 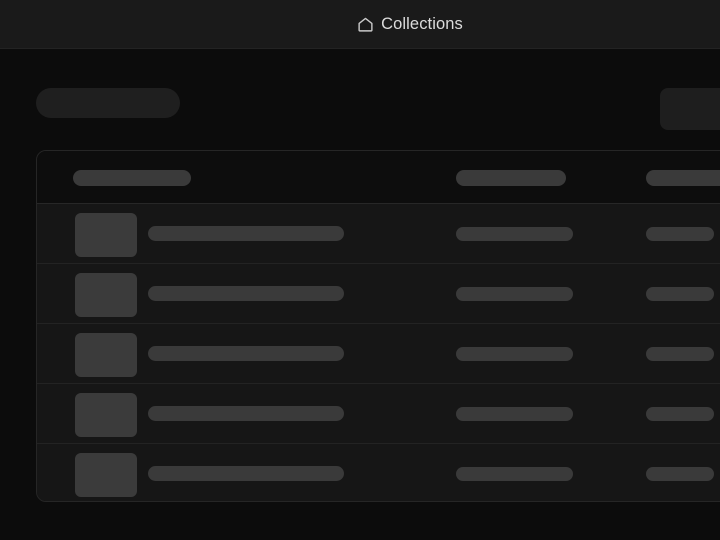 What do you see at coordinates (690, 109) in the screenshot?
I see `action-button-skeleton` at bounding box center [690, 109].